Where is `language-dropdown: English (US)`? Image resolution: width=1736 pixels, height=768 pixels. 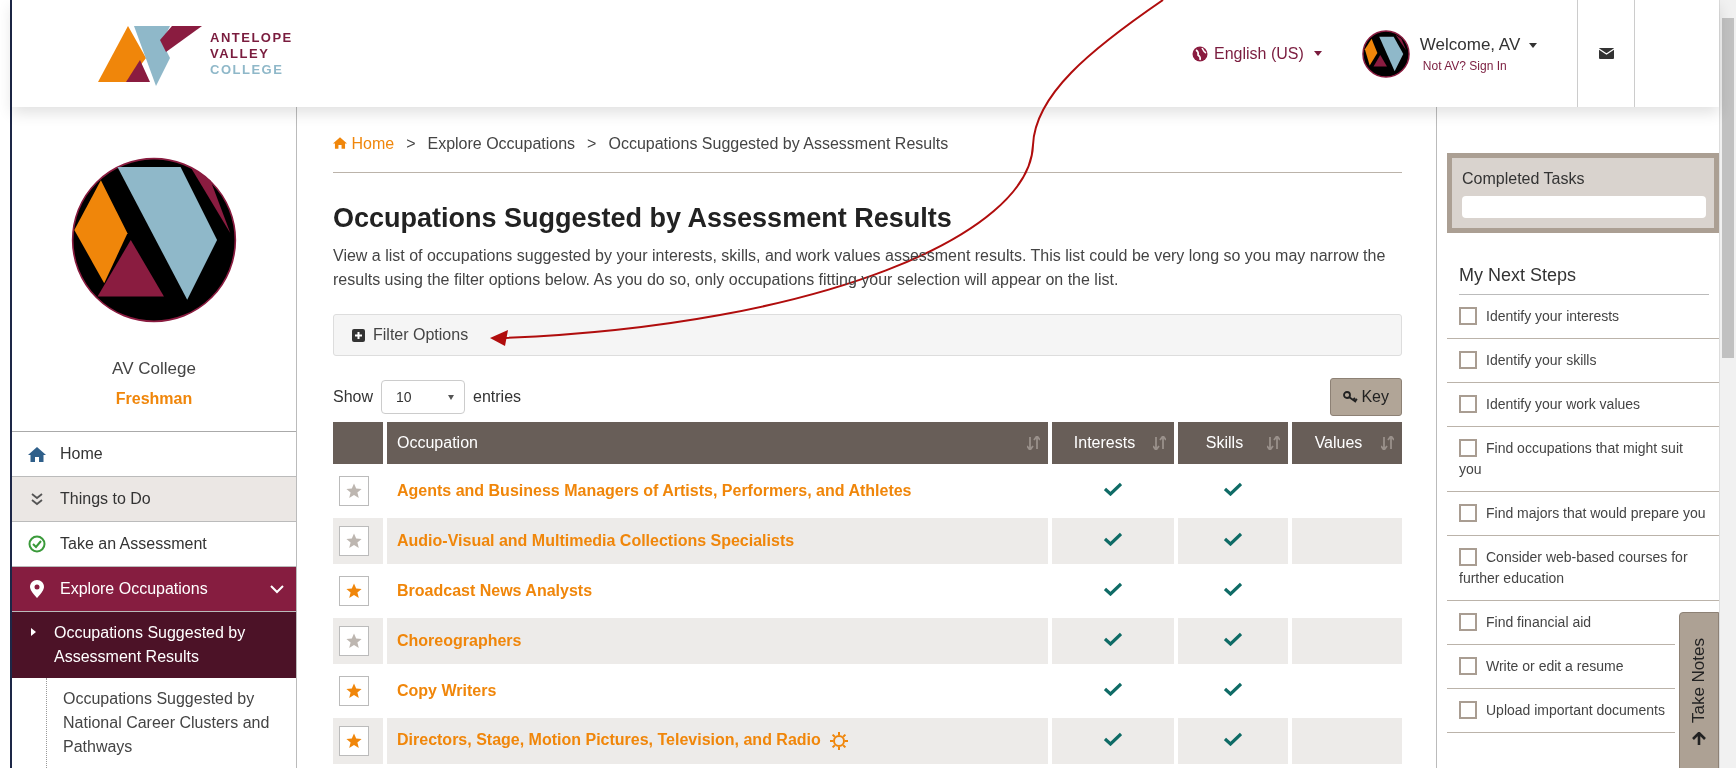 language-dropdown: English (US) is located at coordinates (1257, 53).